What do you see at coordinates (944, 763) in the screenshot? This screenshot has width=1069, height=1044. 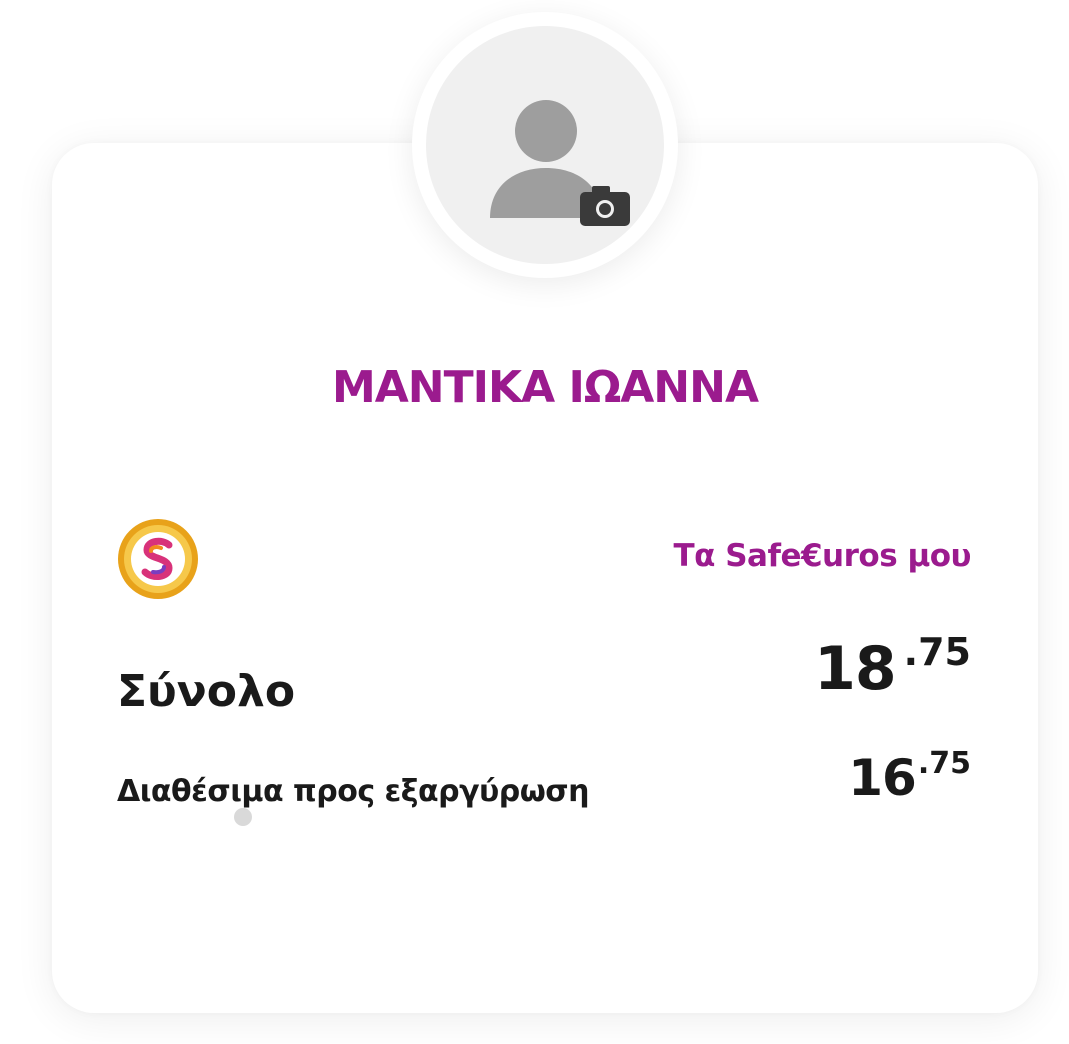 I see `available-value-decimal: .75` at bounding box center [944, 763].